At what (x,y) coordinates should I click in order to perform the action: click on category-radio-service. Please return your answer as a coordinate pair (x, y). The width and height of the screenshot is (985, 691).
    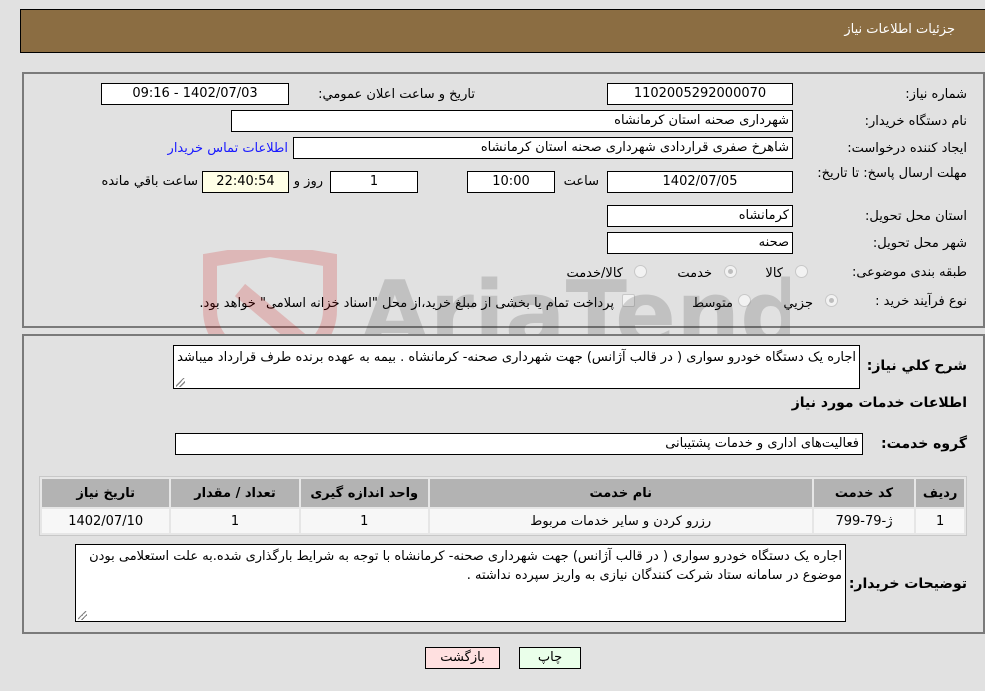
    Looking at the image, I should click on (730, 271).